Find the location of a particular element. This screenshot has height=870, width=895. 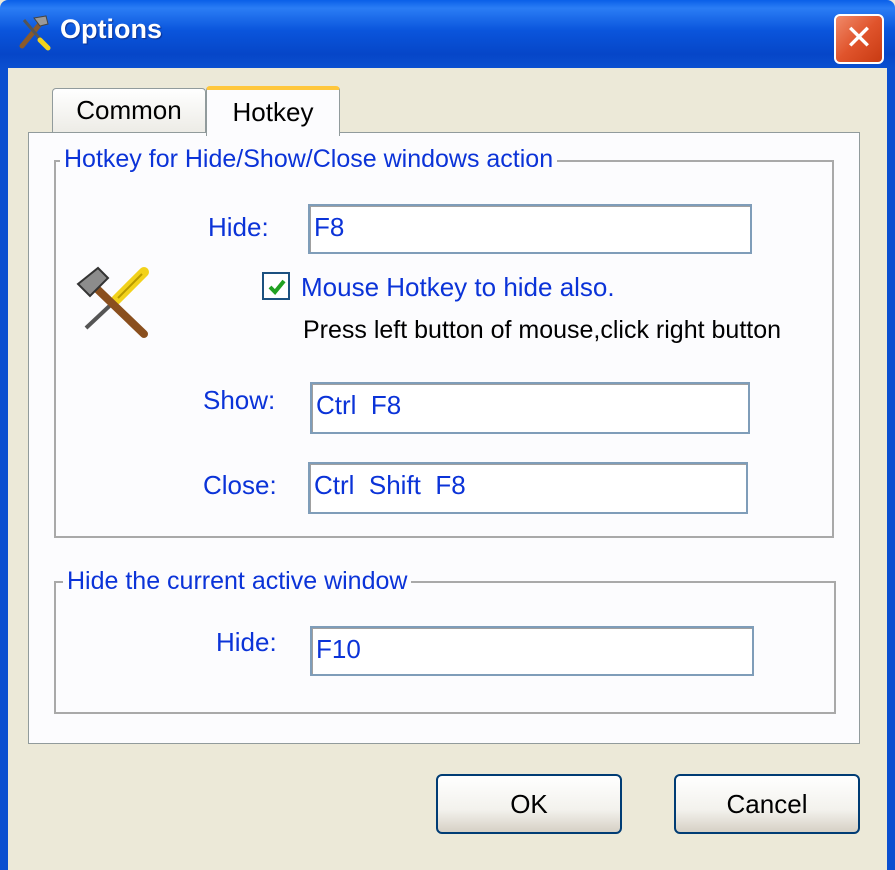

window-frame-left is located at coordinates (4, 469).